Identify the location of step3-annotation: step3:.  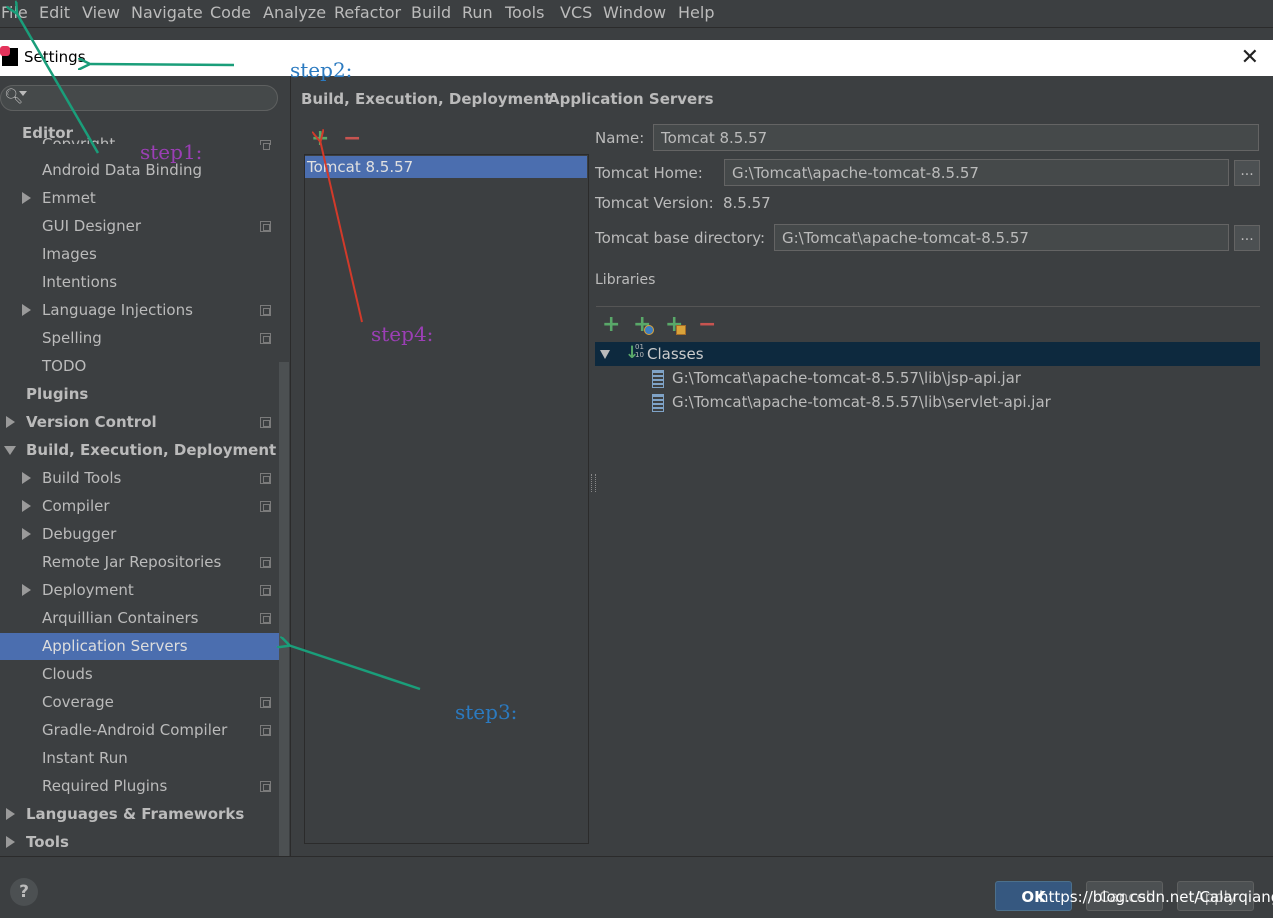
(486, 712).